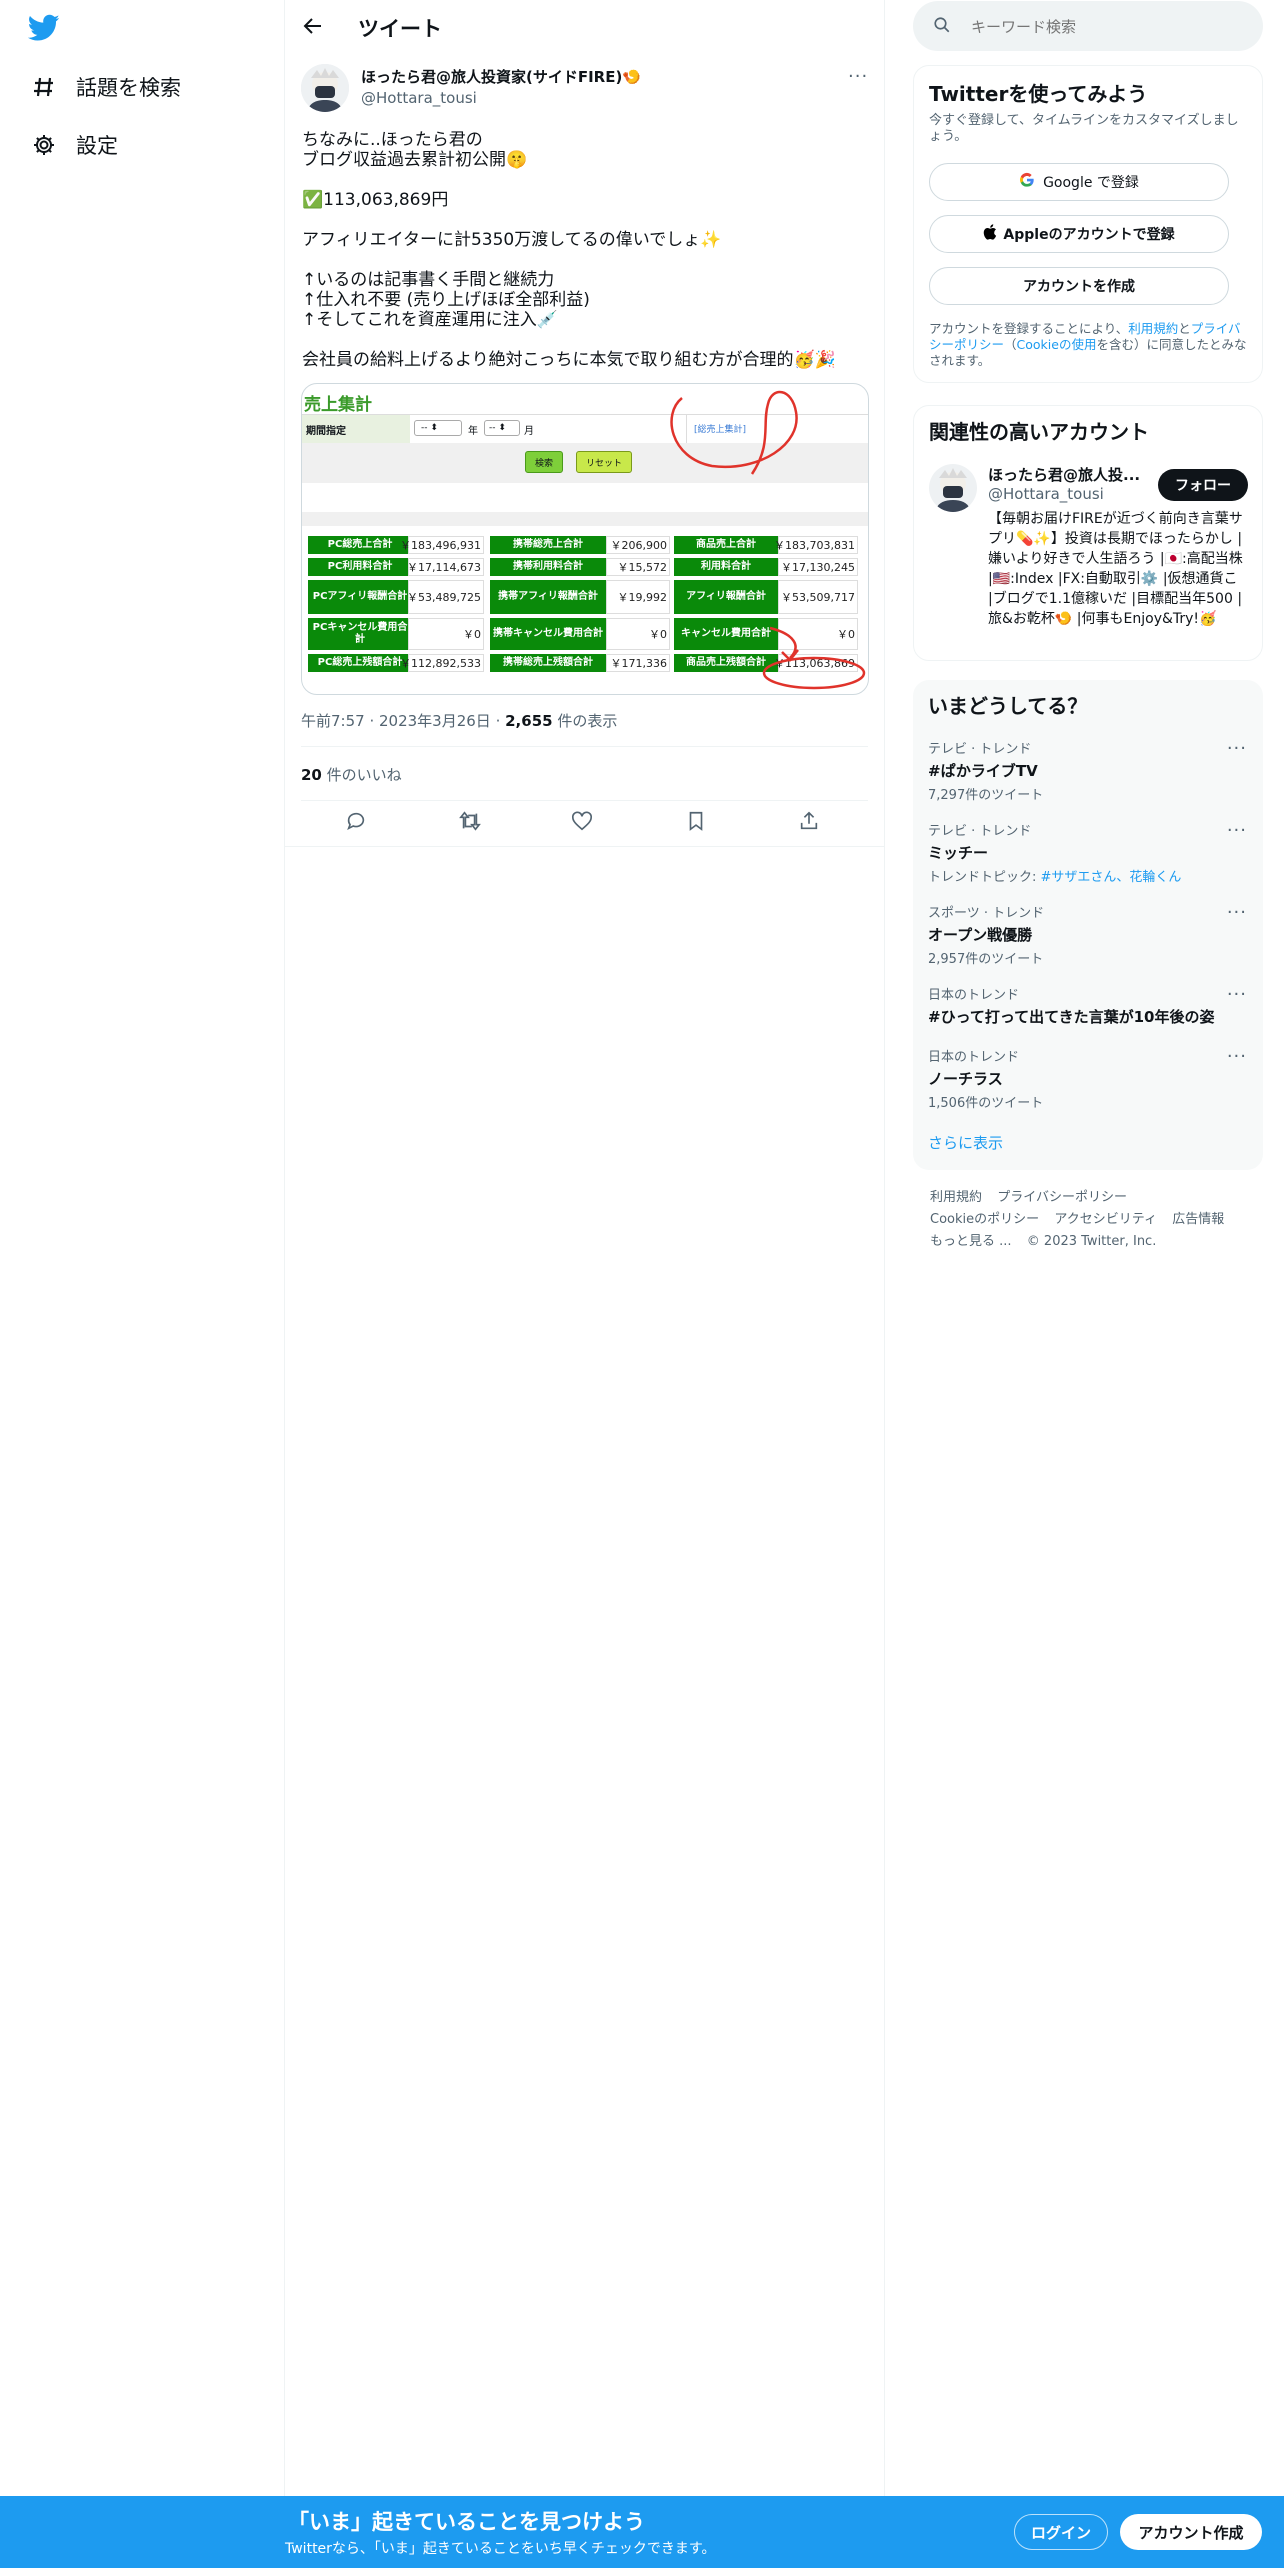 The height and width of the screenshot is (2568, 1284). What do you see at coordinates (428, 280) in the screenshot?
I see `tweet-line: ↑いるのは記事書く手間と継続力` at bounding box center [428, 280].